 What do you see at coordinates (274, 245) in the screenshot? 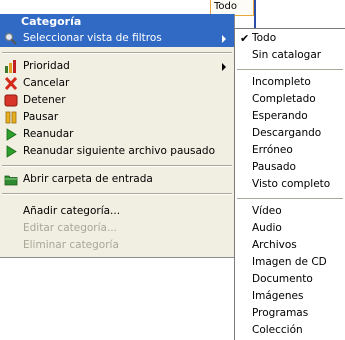
I see `submenu-item-label: Archivos` at bounding box center [274, 245].